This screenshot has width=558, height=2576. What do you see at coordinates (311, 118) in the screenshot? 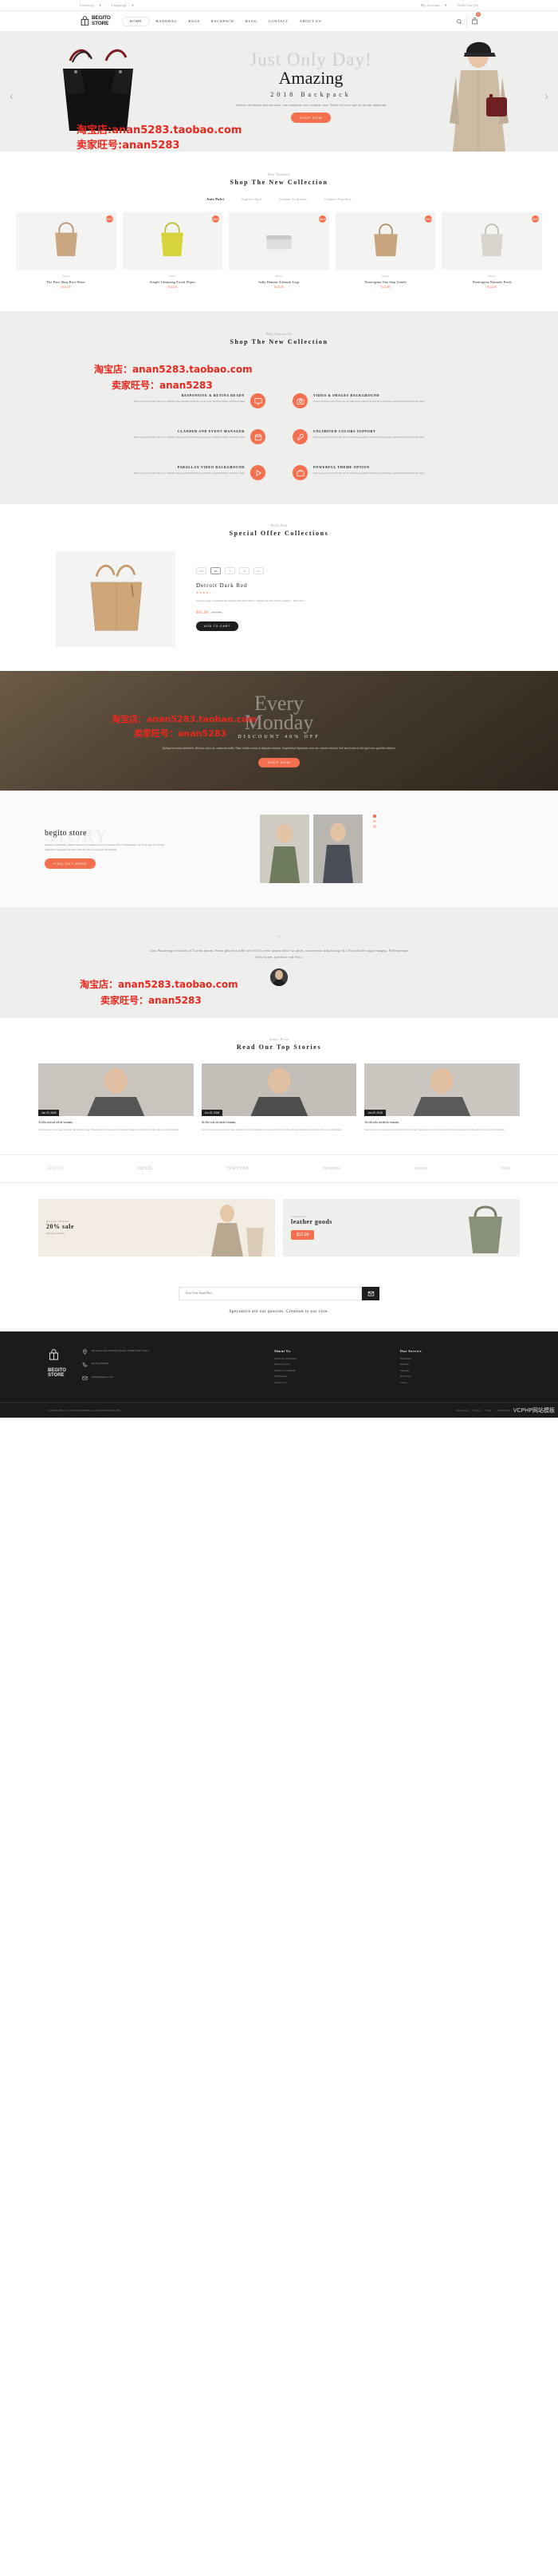
I see `hero-shop-now-button: SHOP NOW` at bounding box center [311, 118].